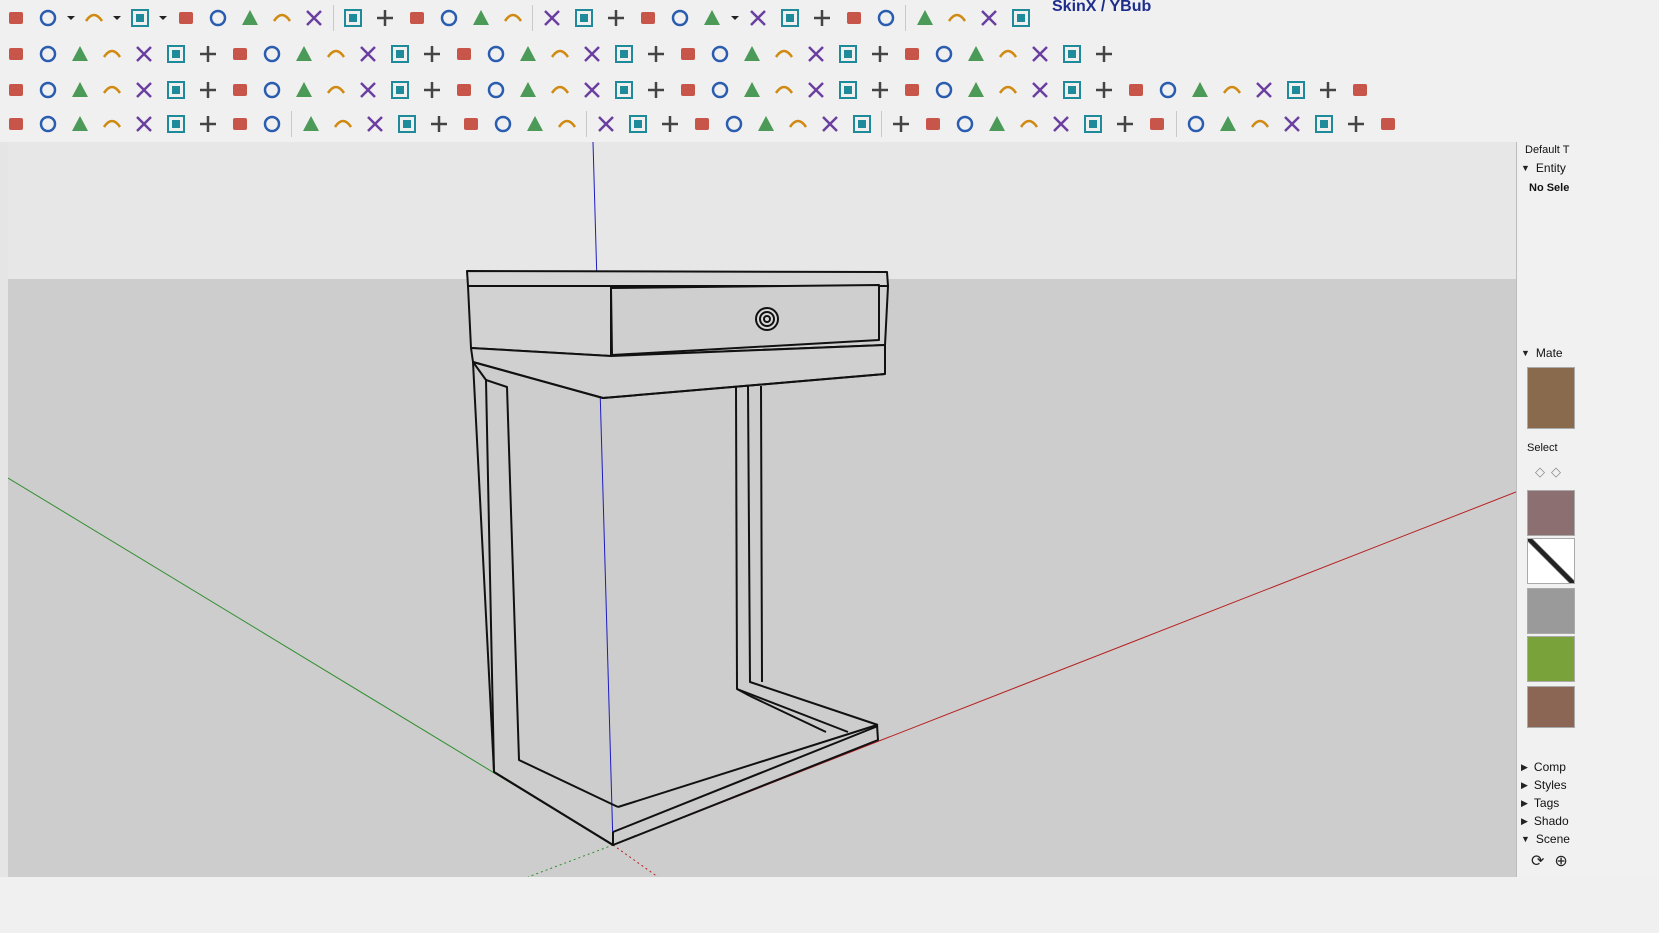 The image size is (1659, 933). Describe the element at coordinates (1260, 124) in the screenshot. I see `checker-icon` at that location.